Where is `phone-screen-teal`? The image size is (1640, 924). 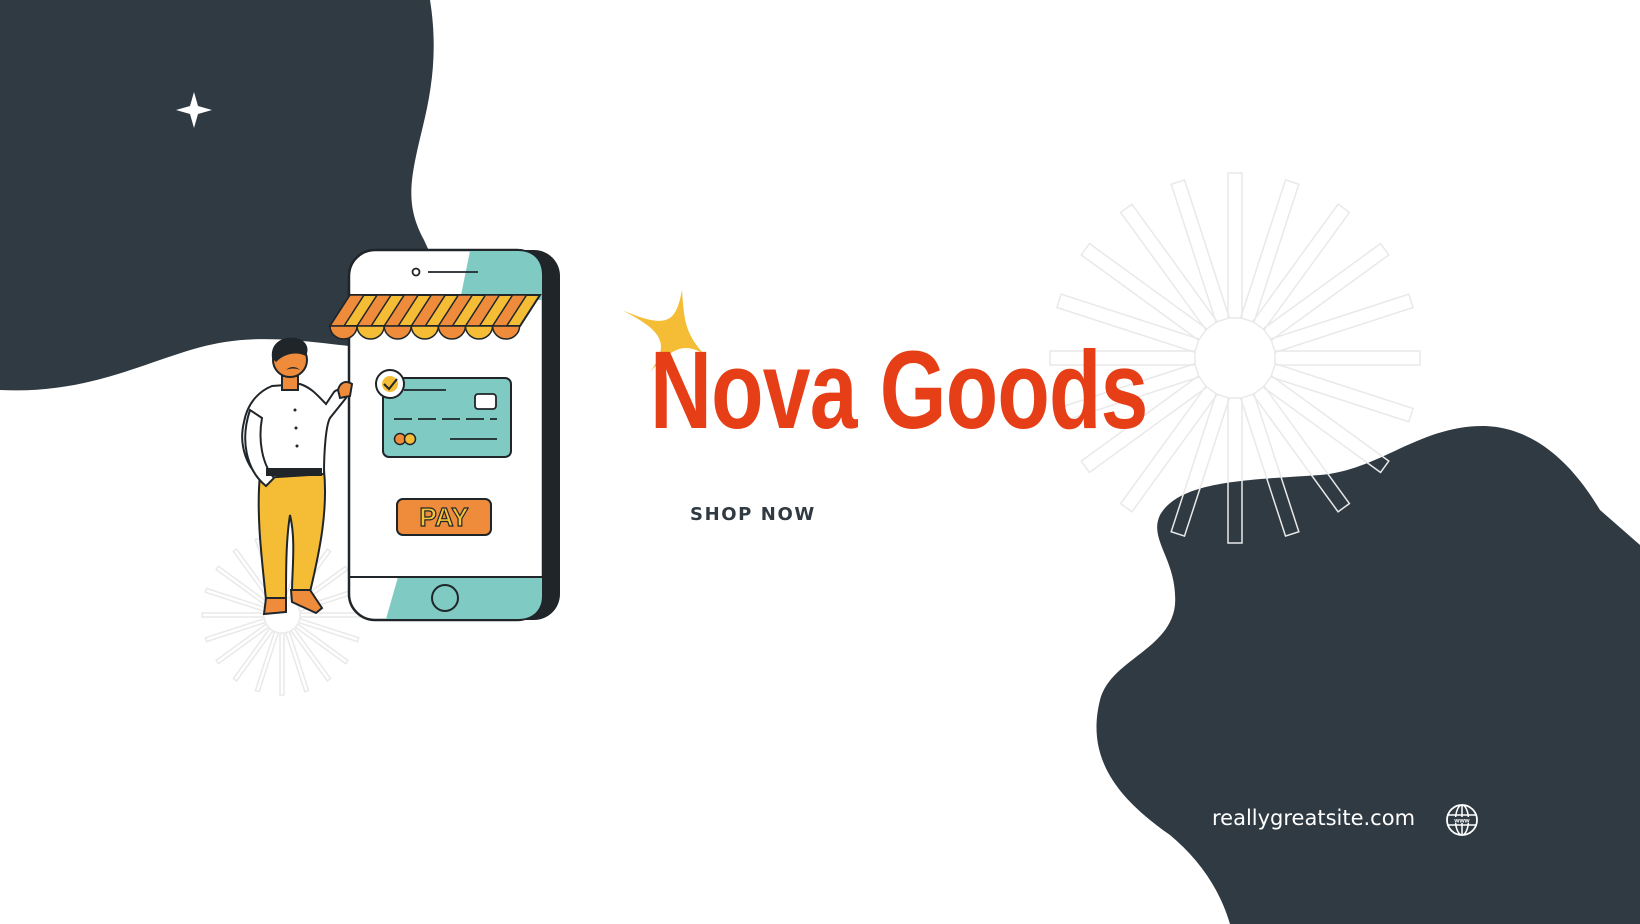
phone-screen-teal is located at coordinates (501, 275).